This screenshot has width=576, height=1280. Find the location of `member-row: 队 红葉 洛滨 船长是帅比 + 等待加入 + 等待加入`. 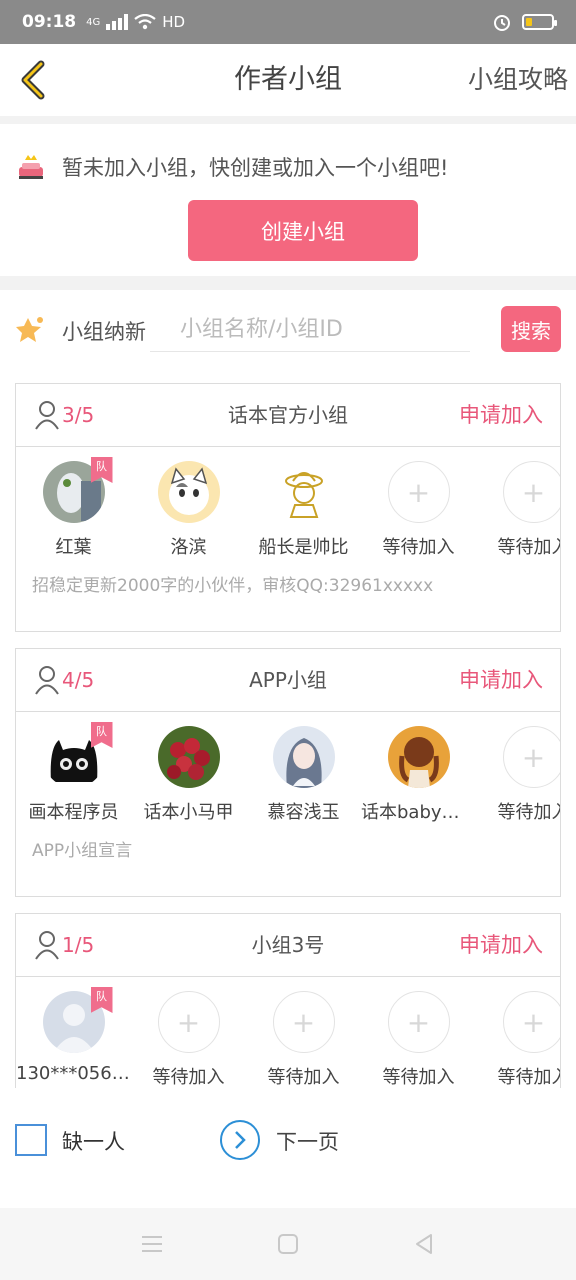

member-row: 队 红葉 洛滨 船长是帅比 + 等待加入 + 等待加入 is located at coordinates (288, 512).